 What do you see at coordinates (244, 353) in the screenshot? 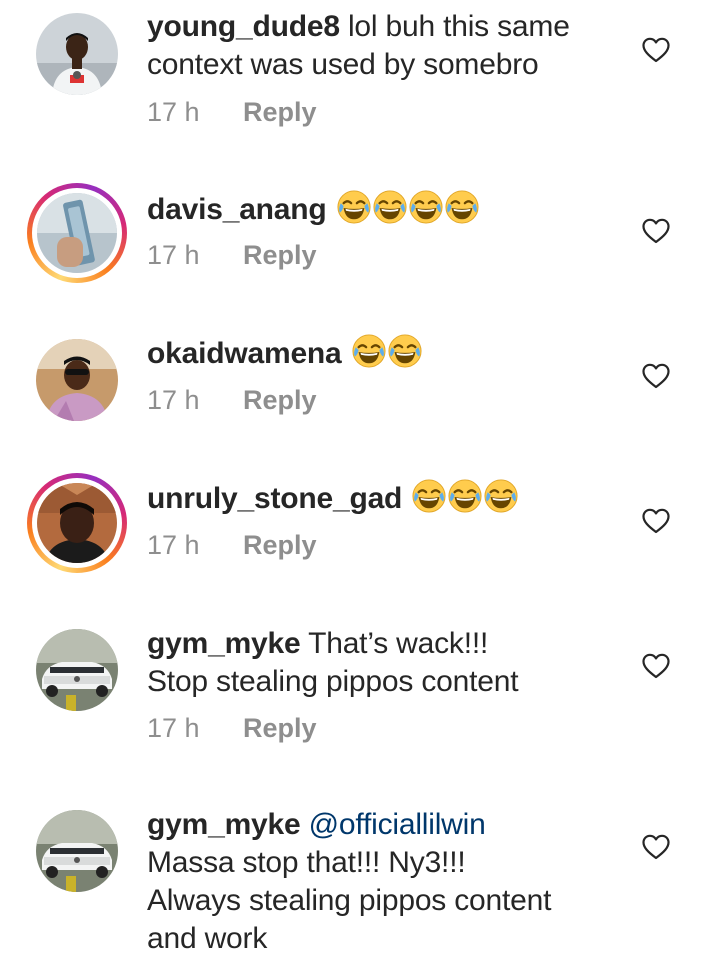
I see `comment-username: okaidwamena` at bounding box center [244, 353].